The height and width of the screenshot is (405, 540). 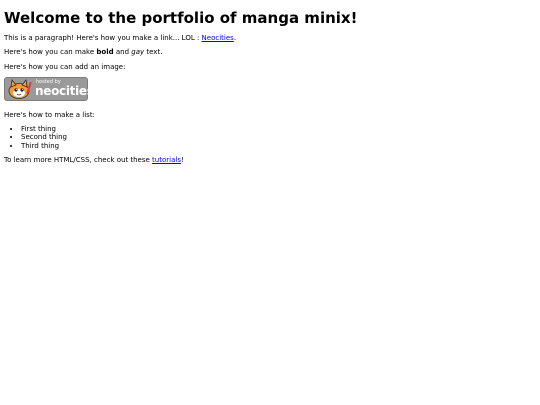 I want to click on bold-text: bold, so click(x=105, y=52).